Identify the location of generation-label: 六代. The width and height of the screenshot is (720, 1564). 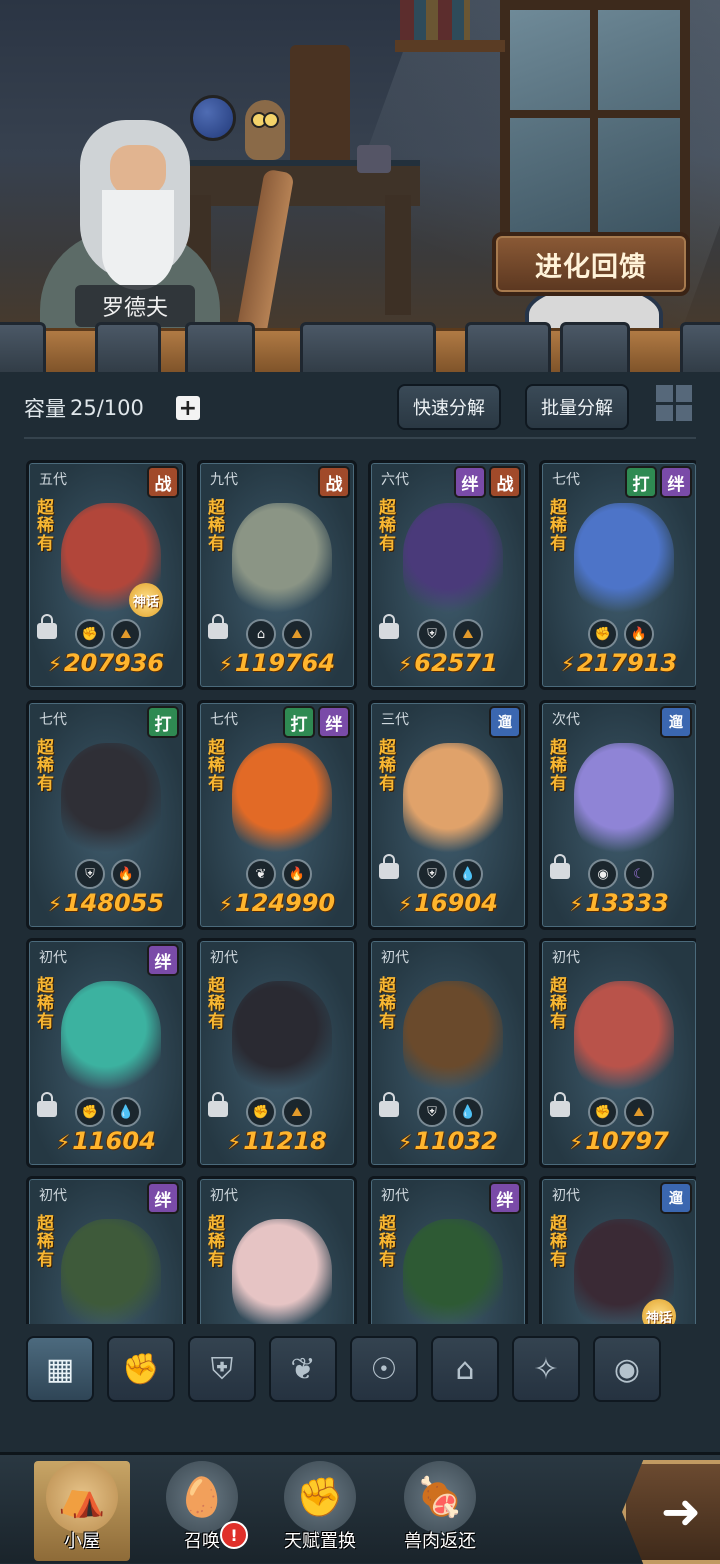
(395, 480).